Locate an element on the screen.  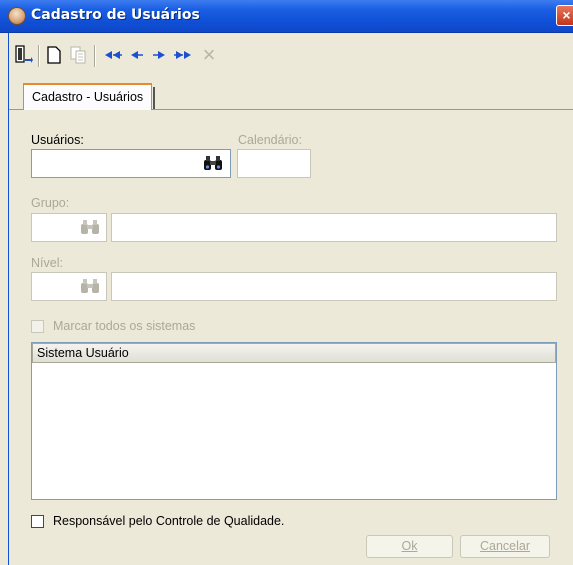
ok-button-label: Ok is located at coordinates (409, 546).